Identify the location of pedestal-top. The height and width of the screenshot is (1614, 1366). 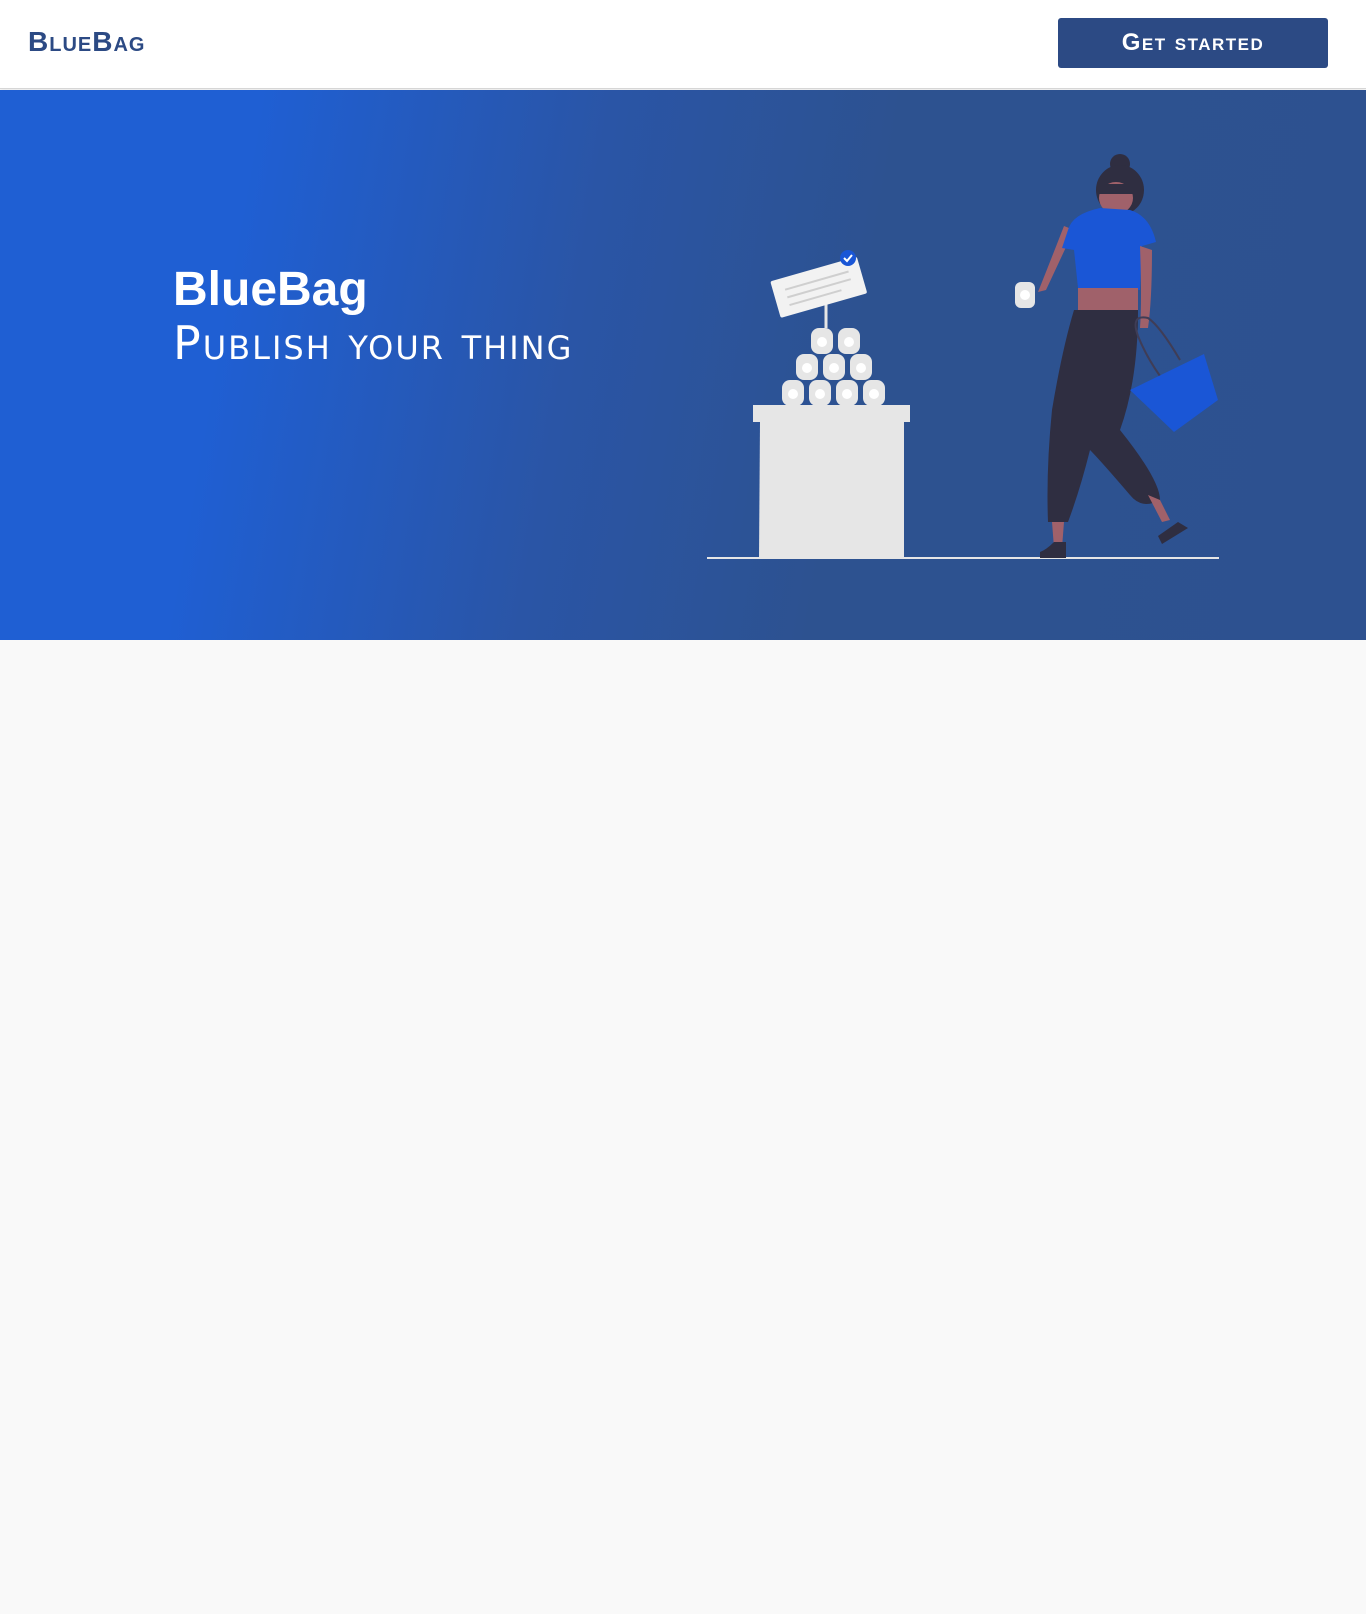
(831, 413).